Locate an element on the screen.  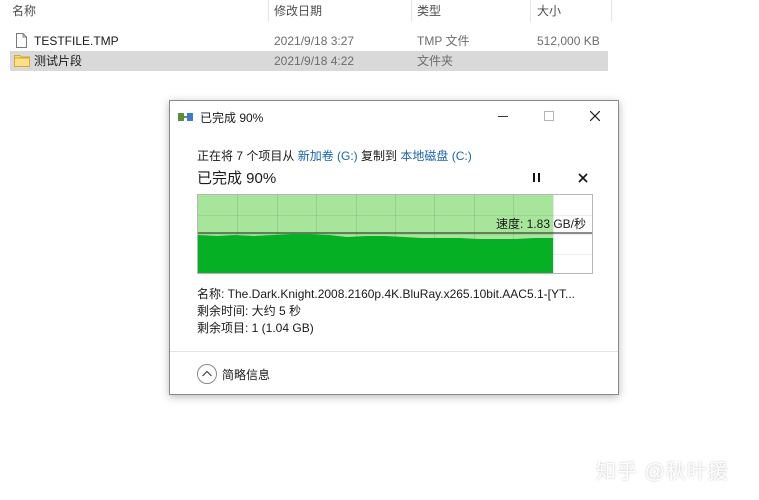
speed-label: 速度: 1.83 GB/秒 is located at coordinates (540, 224).